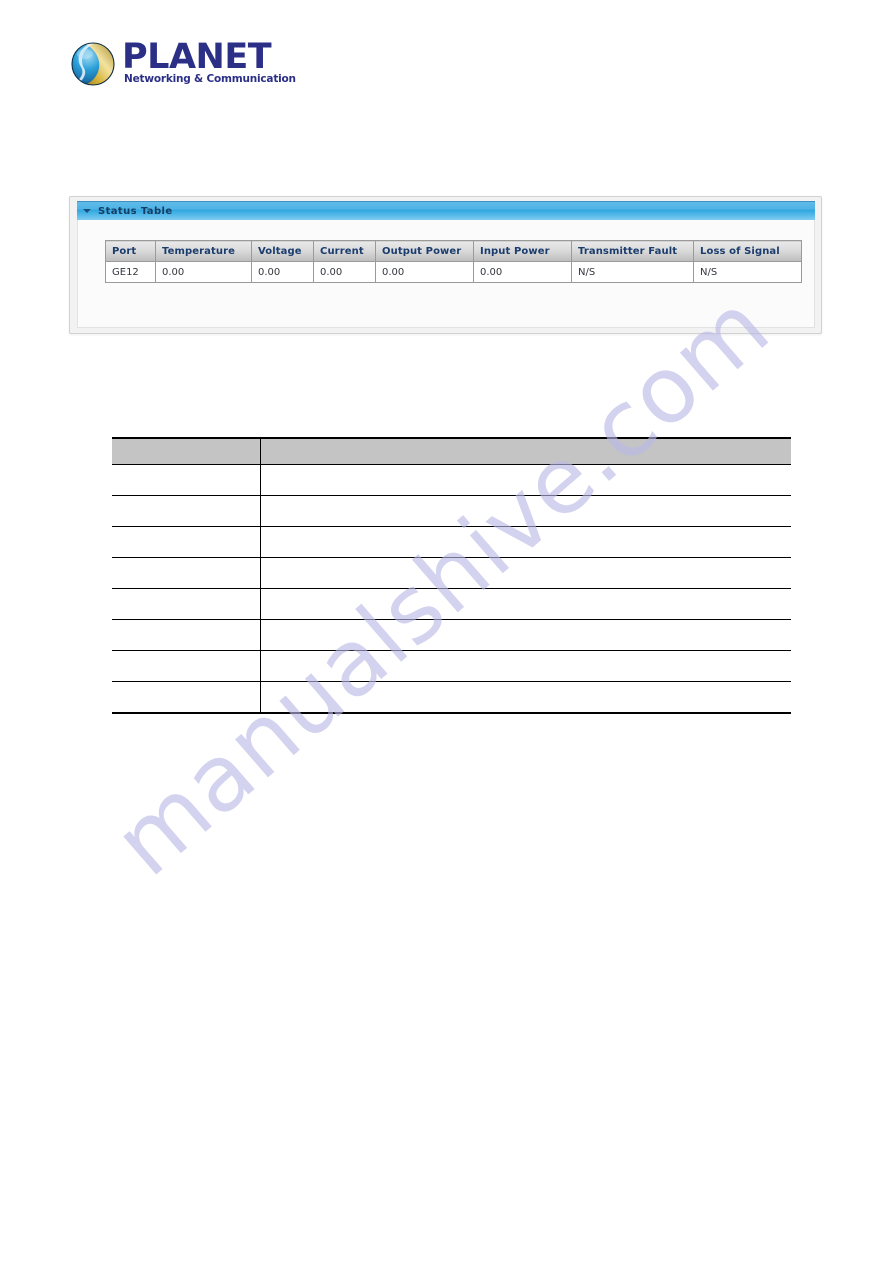 This screenshot has height=1263, width=893. I want to click on cell-transmitter-fault: N/S, so click(632, 272).